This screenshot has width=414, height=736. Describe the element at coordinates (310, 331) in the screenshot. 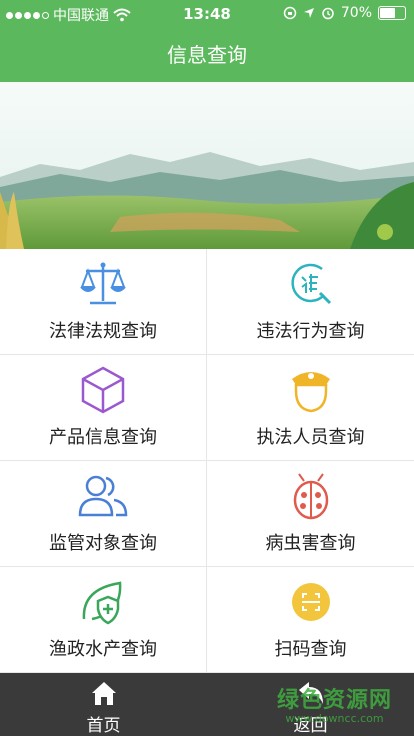

I see `menu-label: 违法行为查询` at that location.